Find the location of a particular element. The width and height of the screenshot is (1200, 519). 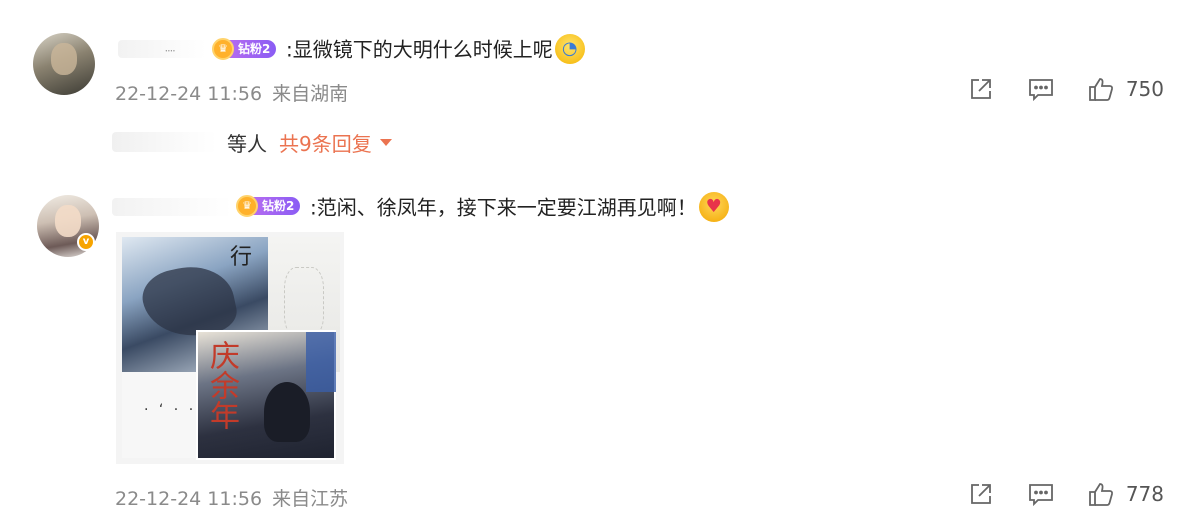

sketch-image: · ‘ · · is located at coordinates (160, 415).